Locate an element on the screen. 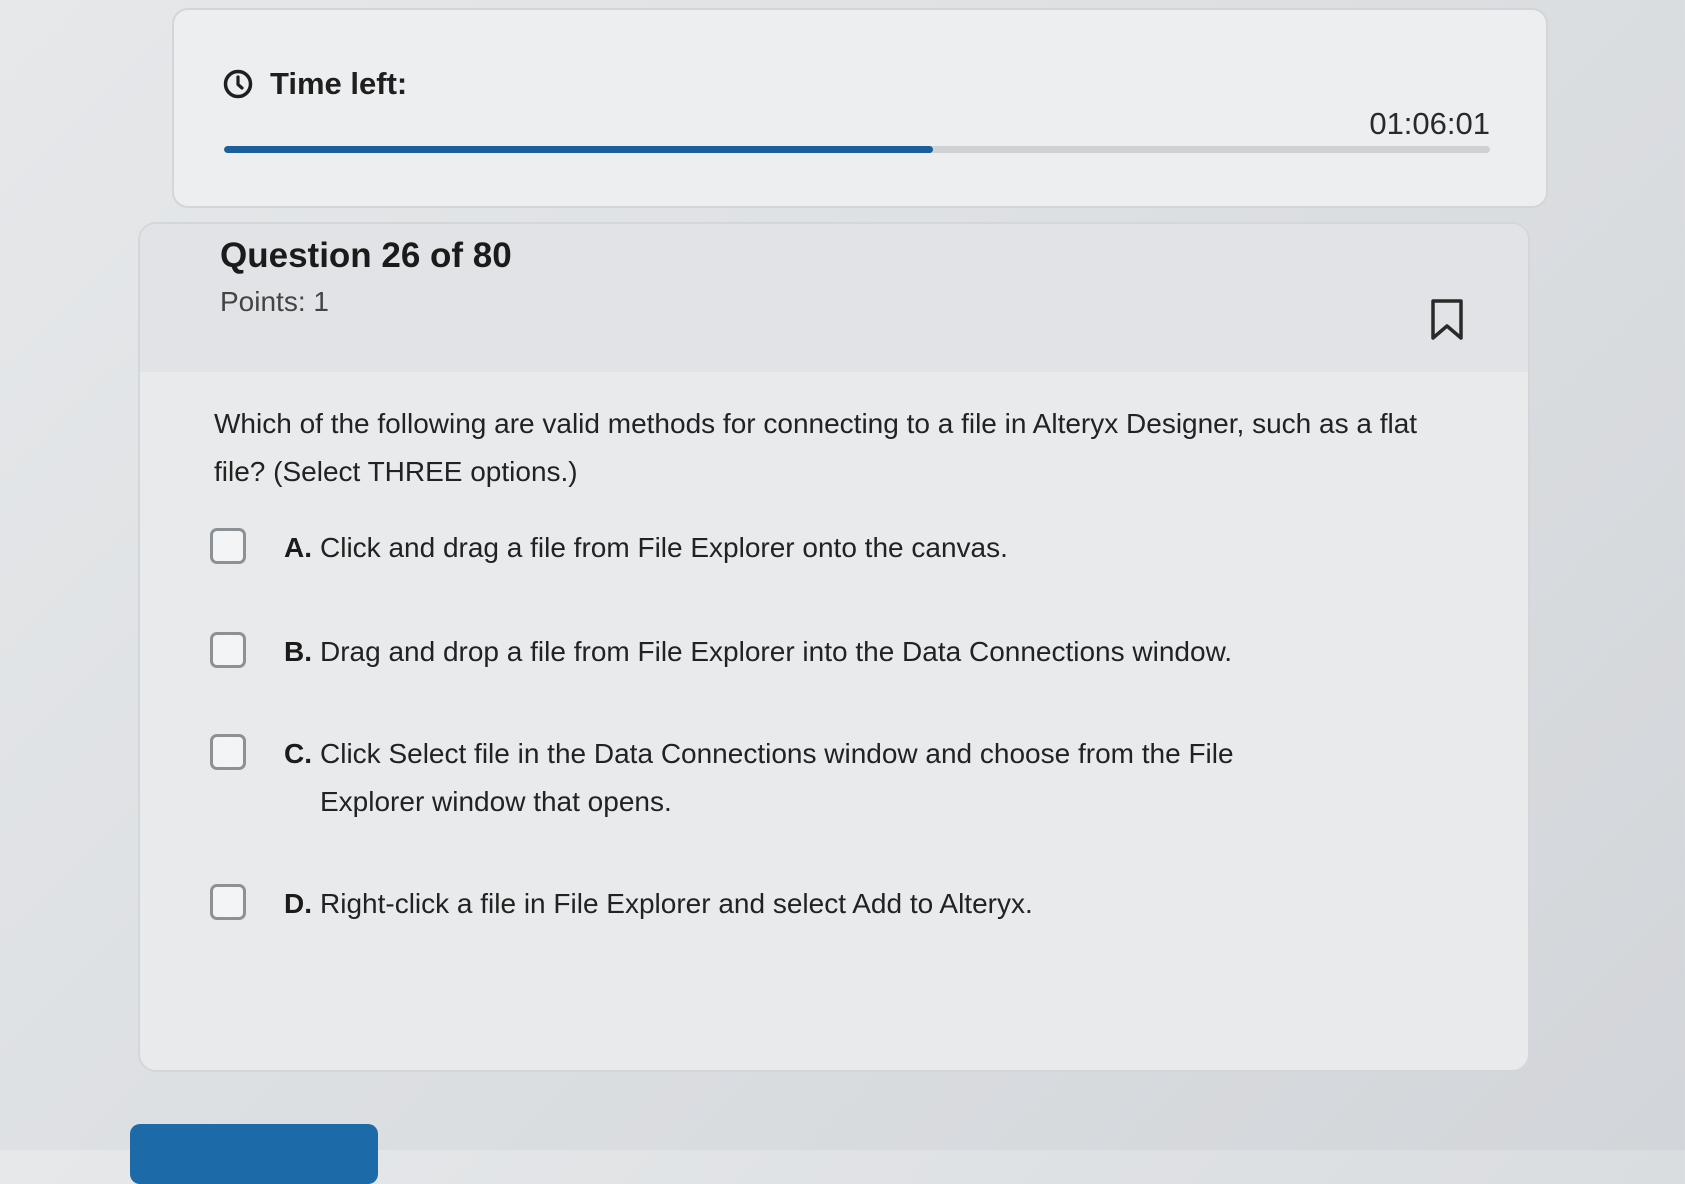 The height and width of the screenshot is (1184, 1685). timer-header: Time left: is located at coordinates (314, 84).